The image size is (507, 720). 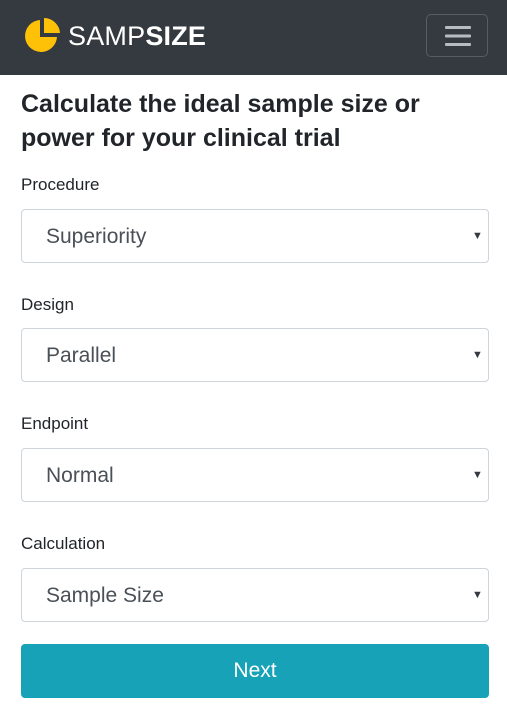 What do you see at coordinates (60, 184) in the screenshot?
I see `procedure-label: Procedure` at bounding box center [60, 184].